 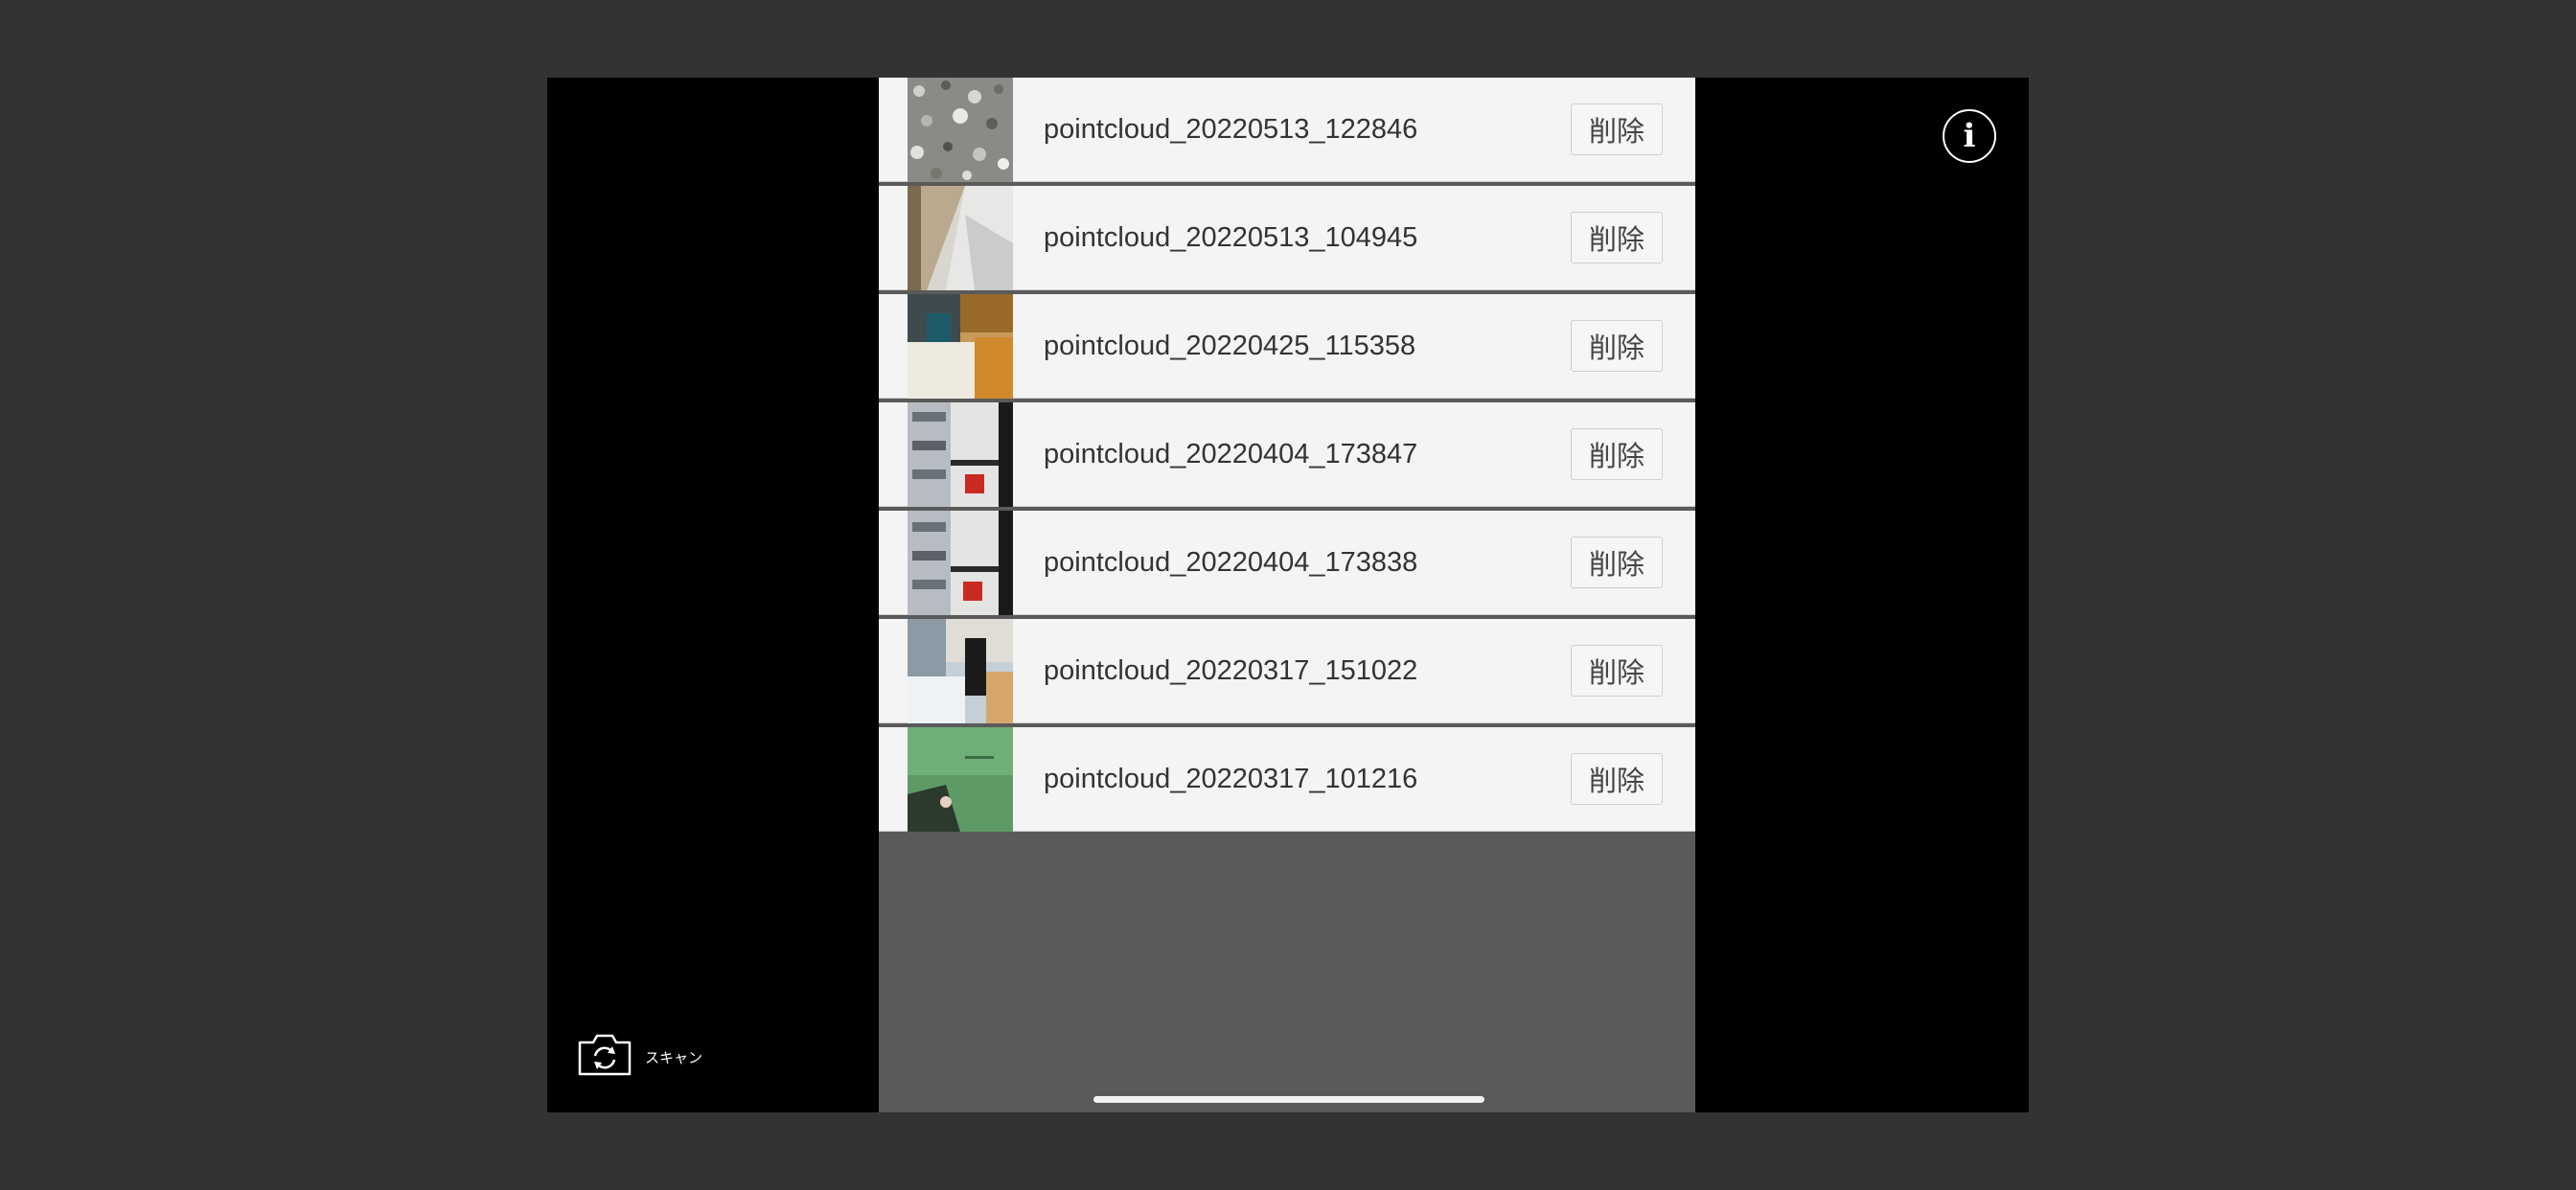 I want to click on list-item: pointcloud_20220425_115358 削除, so click(x=1287, y=347).